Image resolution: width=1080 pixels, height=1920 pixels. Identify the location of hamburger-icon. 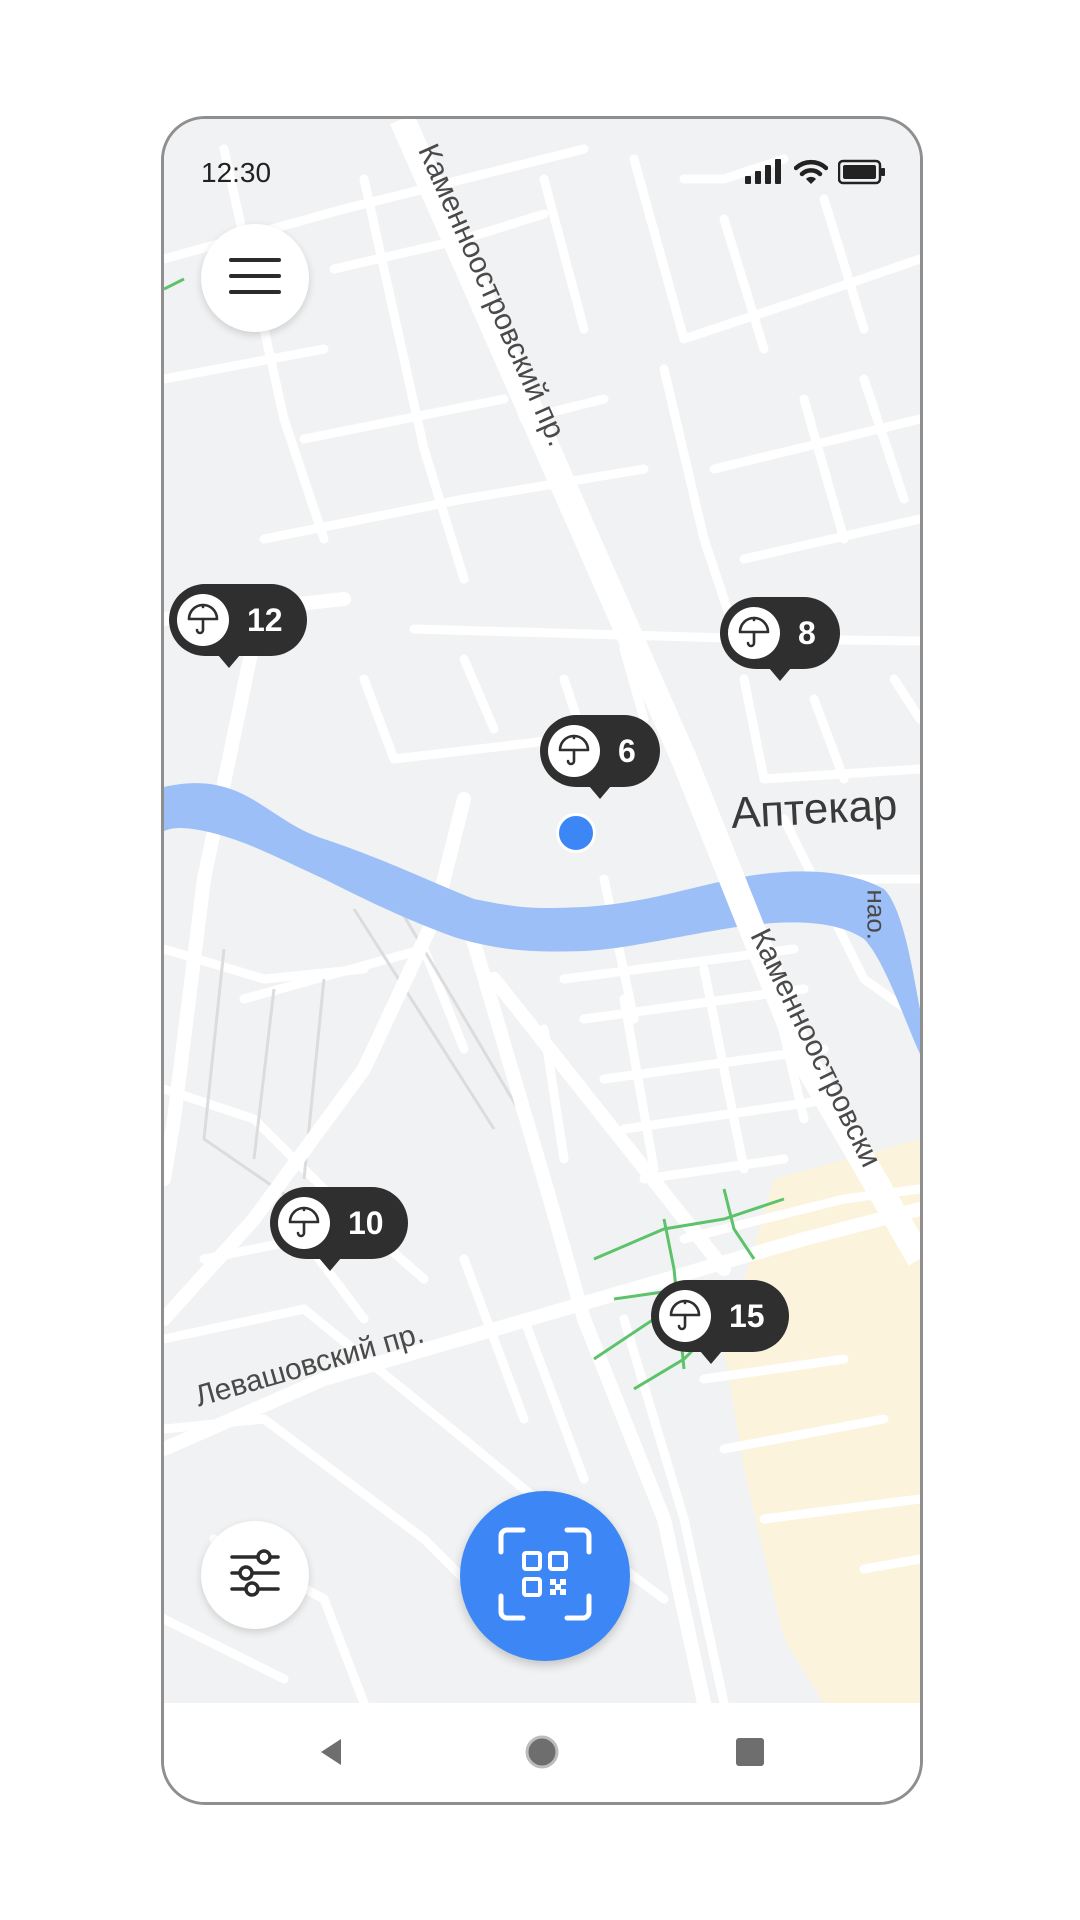
(255, 278).